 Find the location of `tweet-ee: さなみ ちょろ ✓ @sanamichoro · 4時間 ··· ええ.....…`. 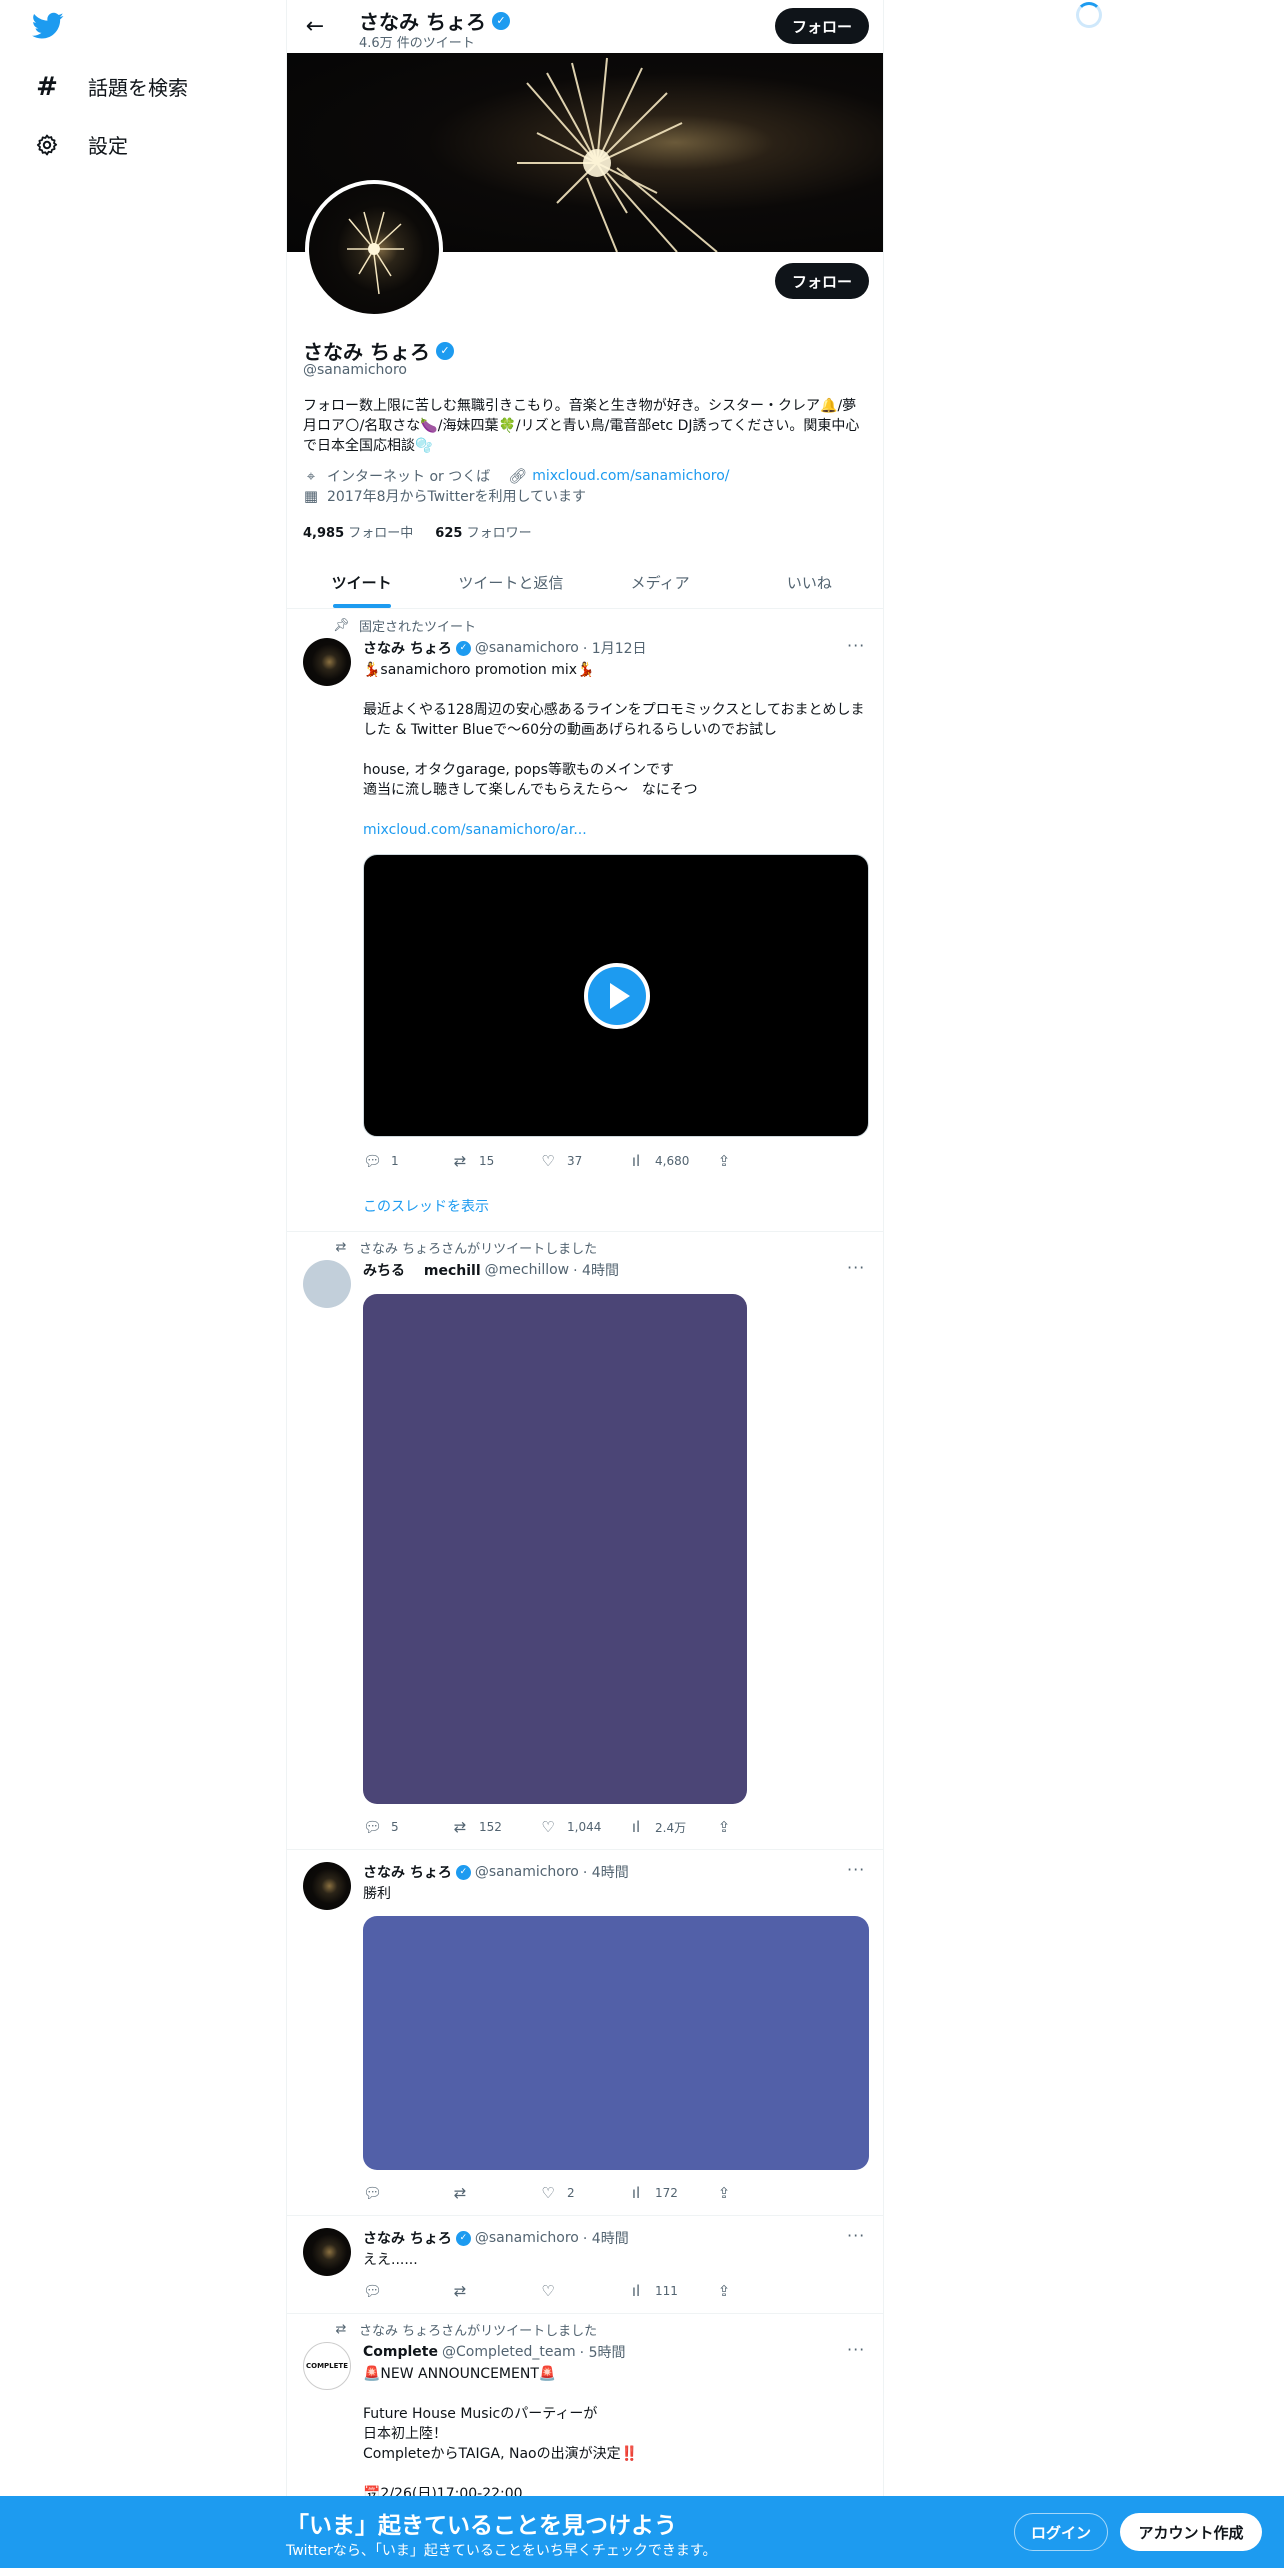

tweet-ee: さなみ ちょろ ✓ @sanamichoro · 4時間 ··· ええ.....… is located at coordinates (585, 2265).